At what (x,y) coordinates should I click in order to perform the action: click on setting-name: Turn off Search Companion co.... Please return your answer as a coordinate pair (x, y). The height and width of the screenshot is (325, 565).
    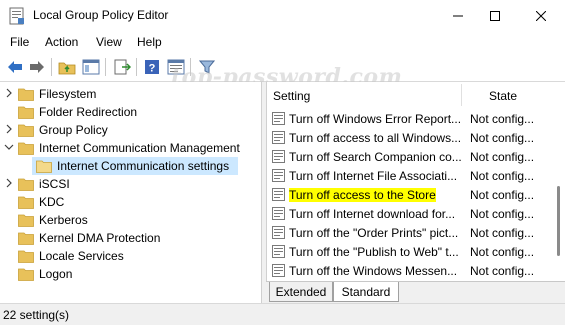
    Looking at the image, I should click on (375, 157).